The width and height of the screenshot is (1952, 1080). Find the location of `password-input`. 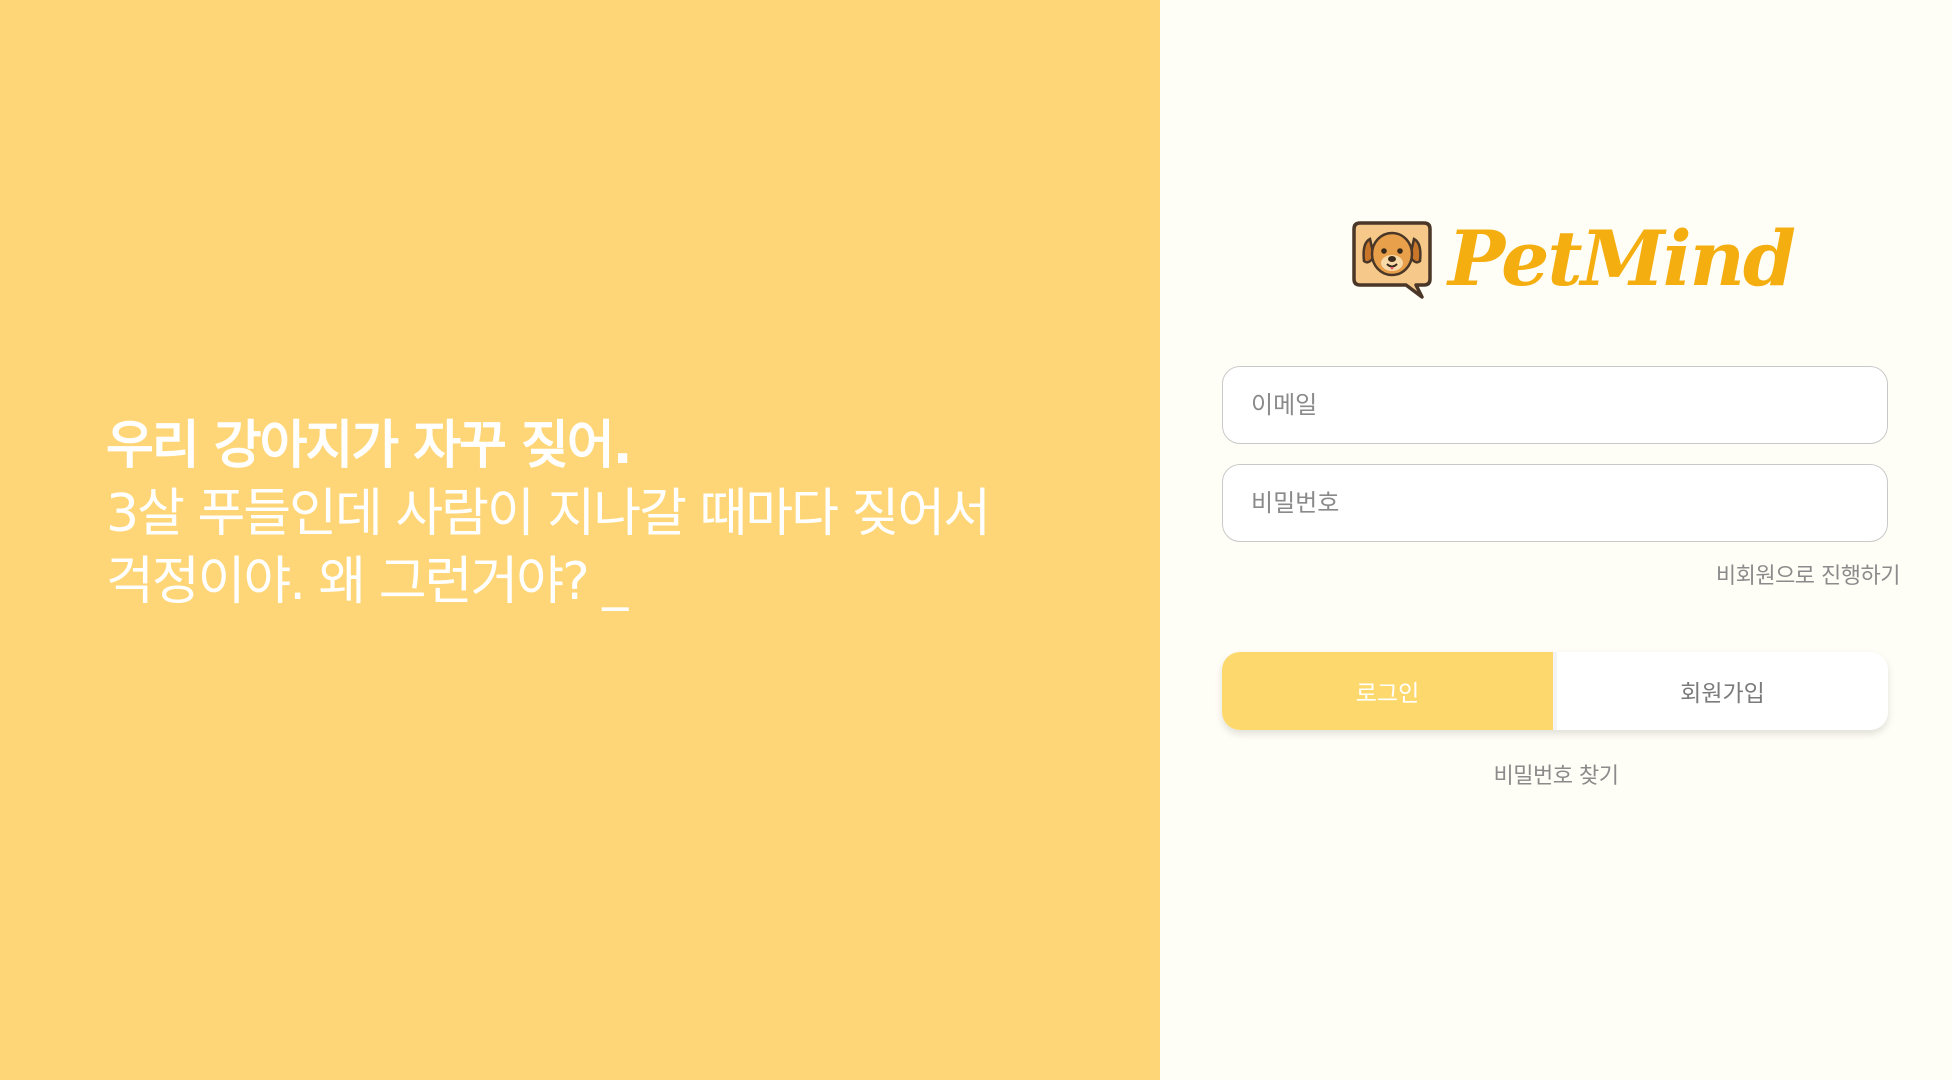

password-input is located at coordinates (1569, 503).